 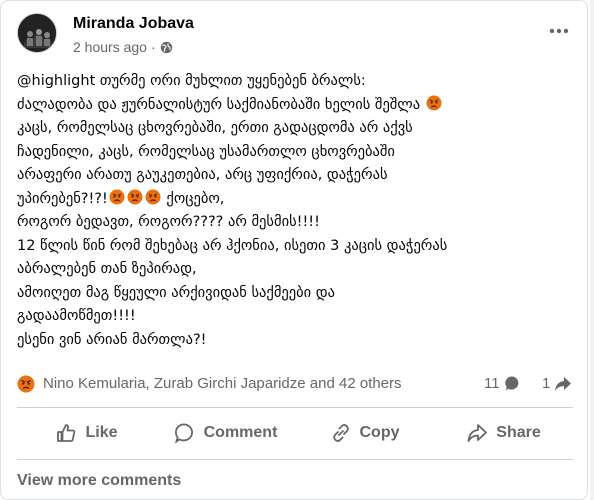 What do you see at coordinates (183, 433) in the screenshot?
I see `comment-icon` at bounding box center [183, 433].